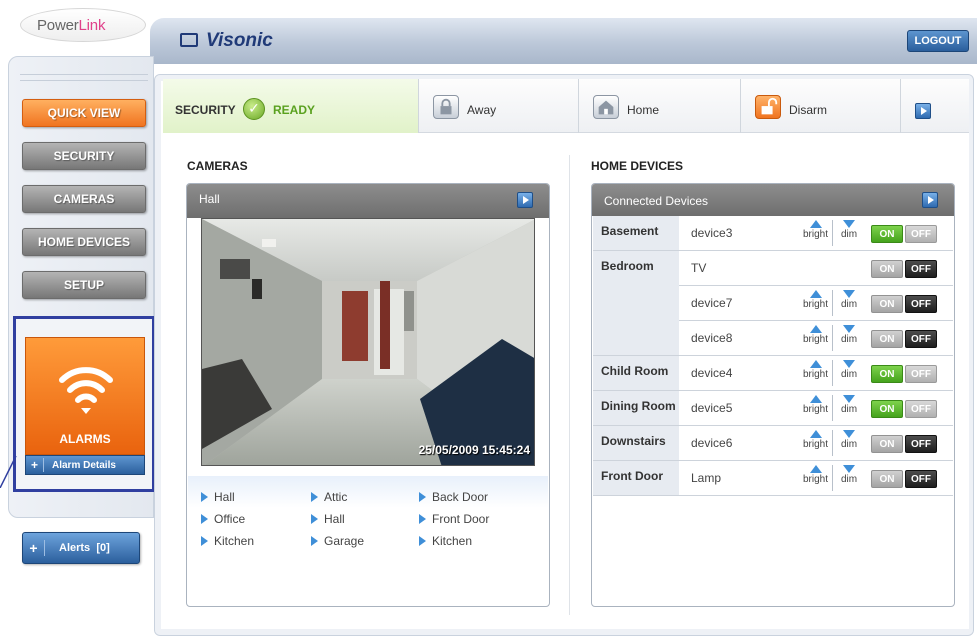 The width and height of the screenshot is (977, 639). Describe the element at coordinates (938, 41) in the screenshot. I see `logout-button: LOGOUT` at that location.